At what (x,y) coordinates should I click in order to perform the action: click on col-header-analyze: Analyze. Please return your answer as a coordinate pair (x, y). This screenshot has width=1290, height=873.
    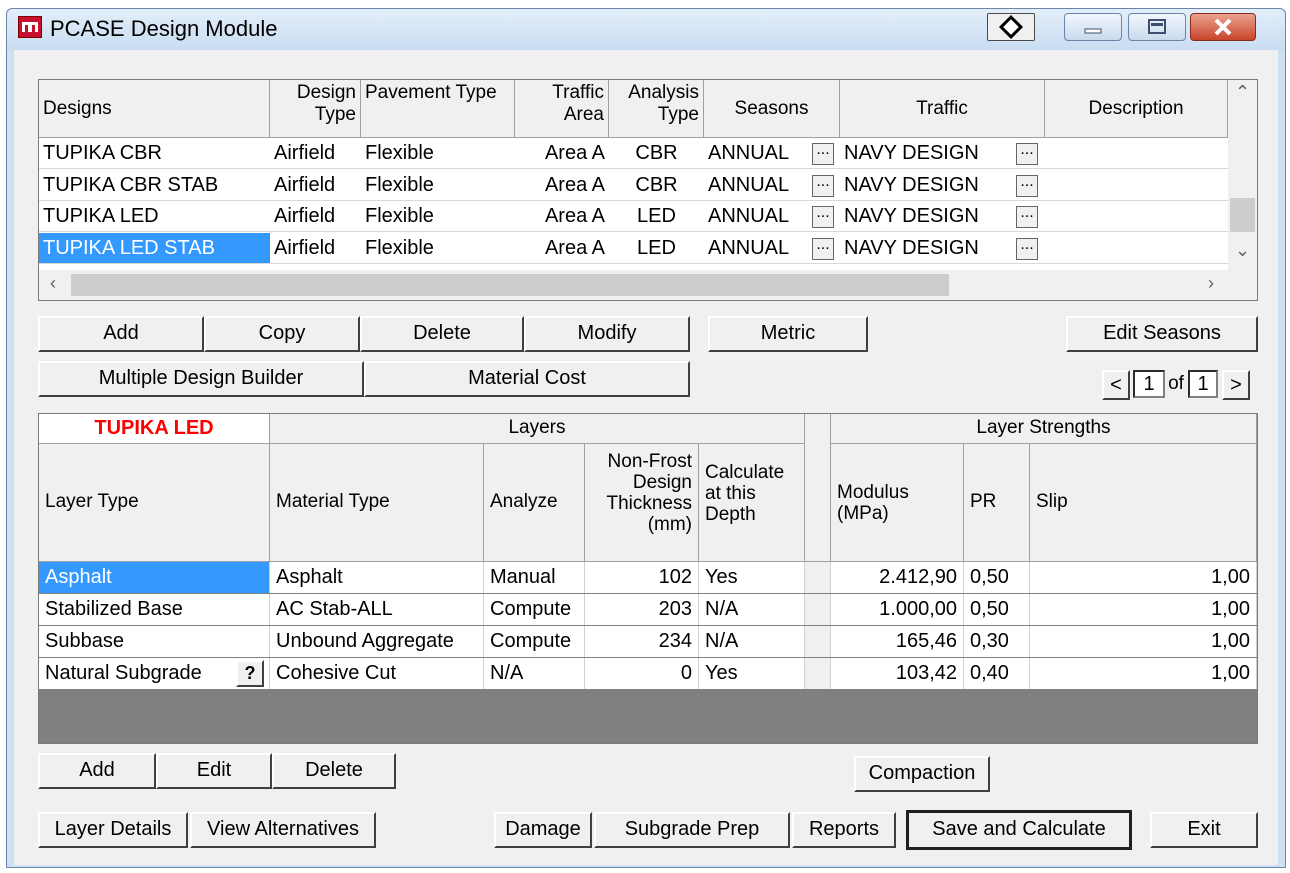
    Looking at the image, I should click on (534, 503).